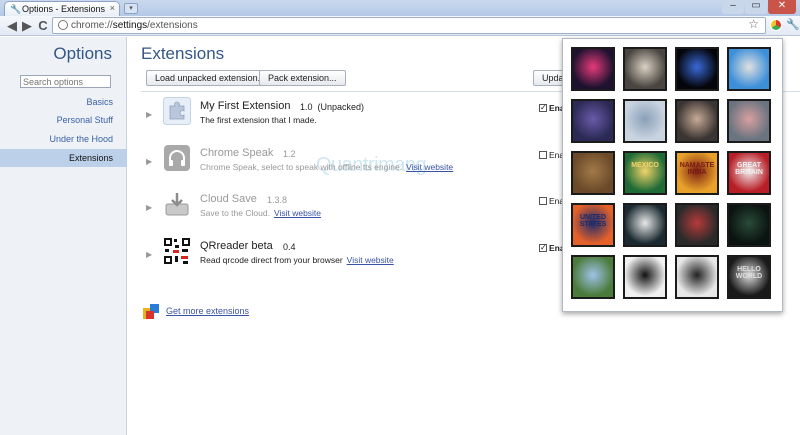  What do you see at coordinates (756, 7) in the screenshot?
I see `maximize-button: ▭` at bounding box center [756, 7].